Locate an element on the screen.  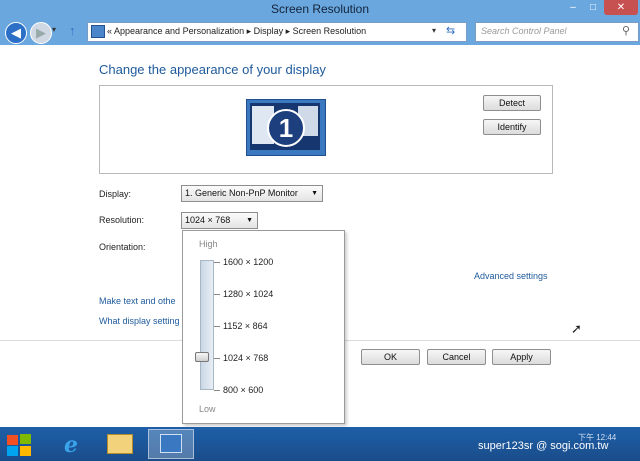
file-explorer-icon is located at coordinates (120, 444).